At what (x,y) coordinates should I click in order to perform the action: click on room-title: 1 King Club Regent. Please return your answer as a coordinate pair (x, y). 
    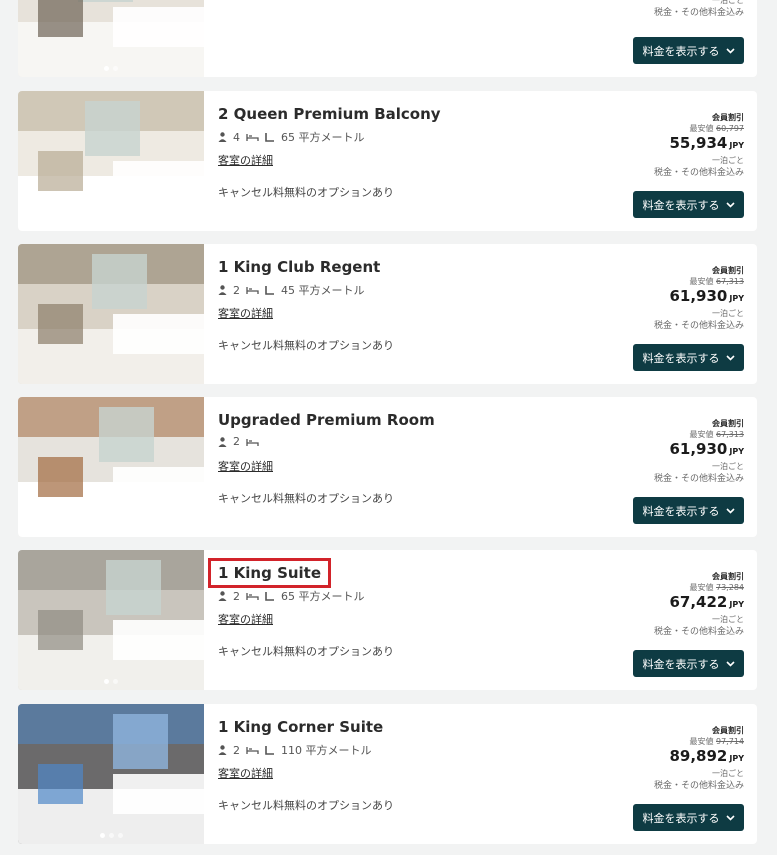
    Looking at the image, I should click on (299, 267).